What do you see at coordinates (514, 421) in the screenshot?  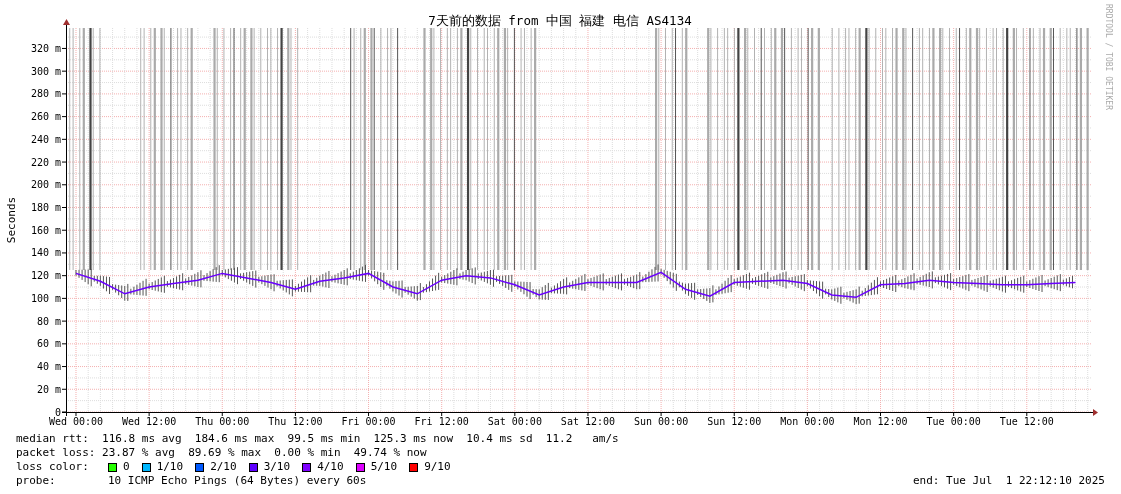 I see `x-tick-label: Sat 00:00` at bounding box center [514, 421].